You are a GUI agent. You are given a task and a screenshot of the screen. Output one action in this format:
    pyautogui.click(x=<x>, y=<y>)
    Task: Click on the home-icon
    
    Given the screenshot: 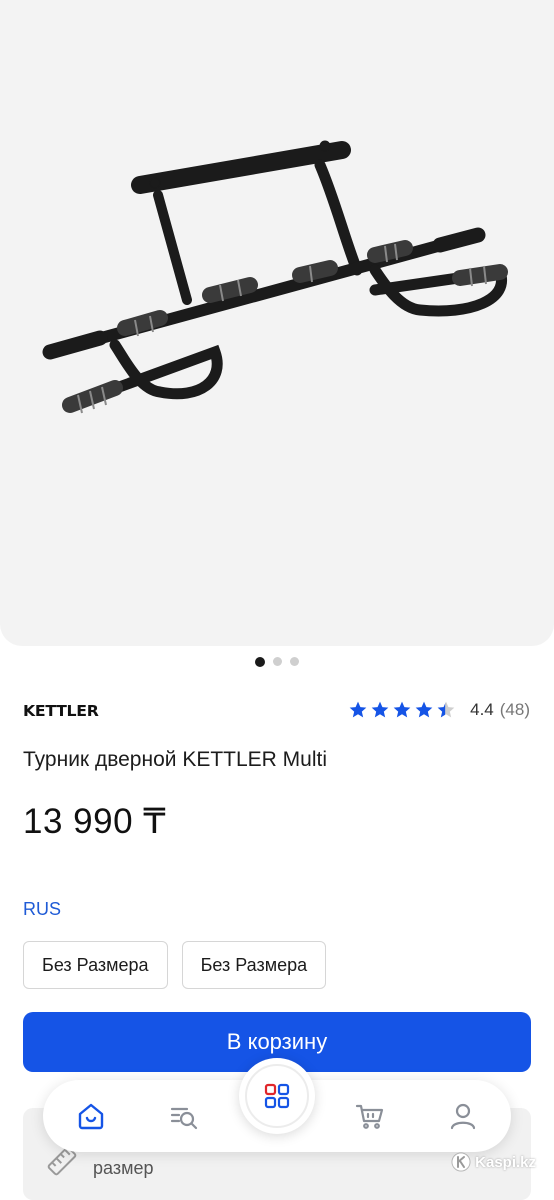 What is the action you would take?
    pyautogui.click(x=91, y=1116)
    